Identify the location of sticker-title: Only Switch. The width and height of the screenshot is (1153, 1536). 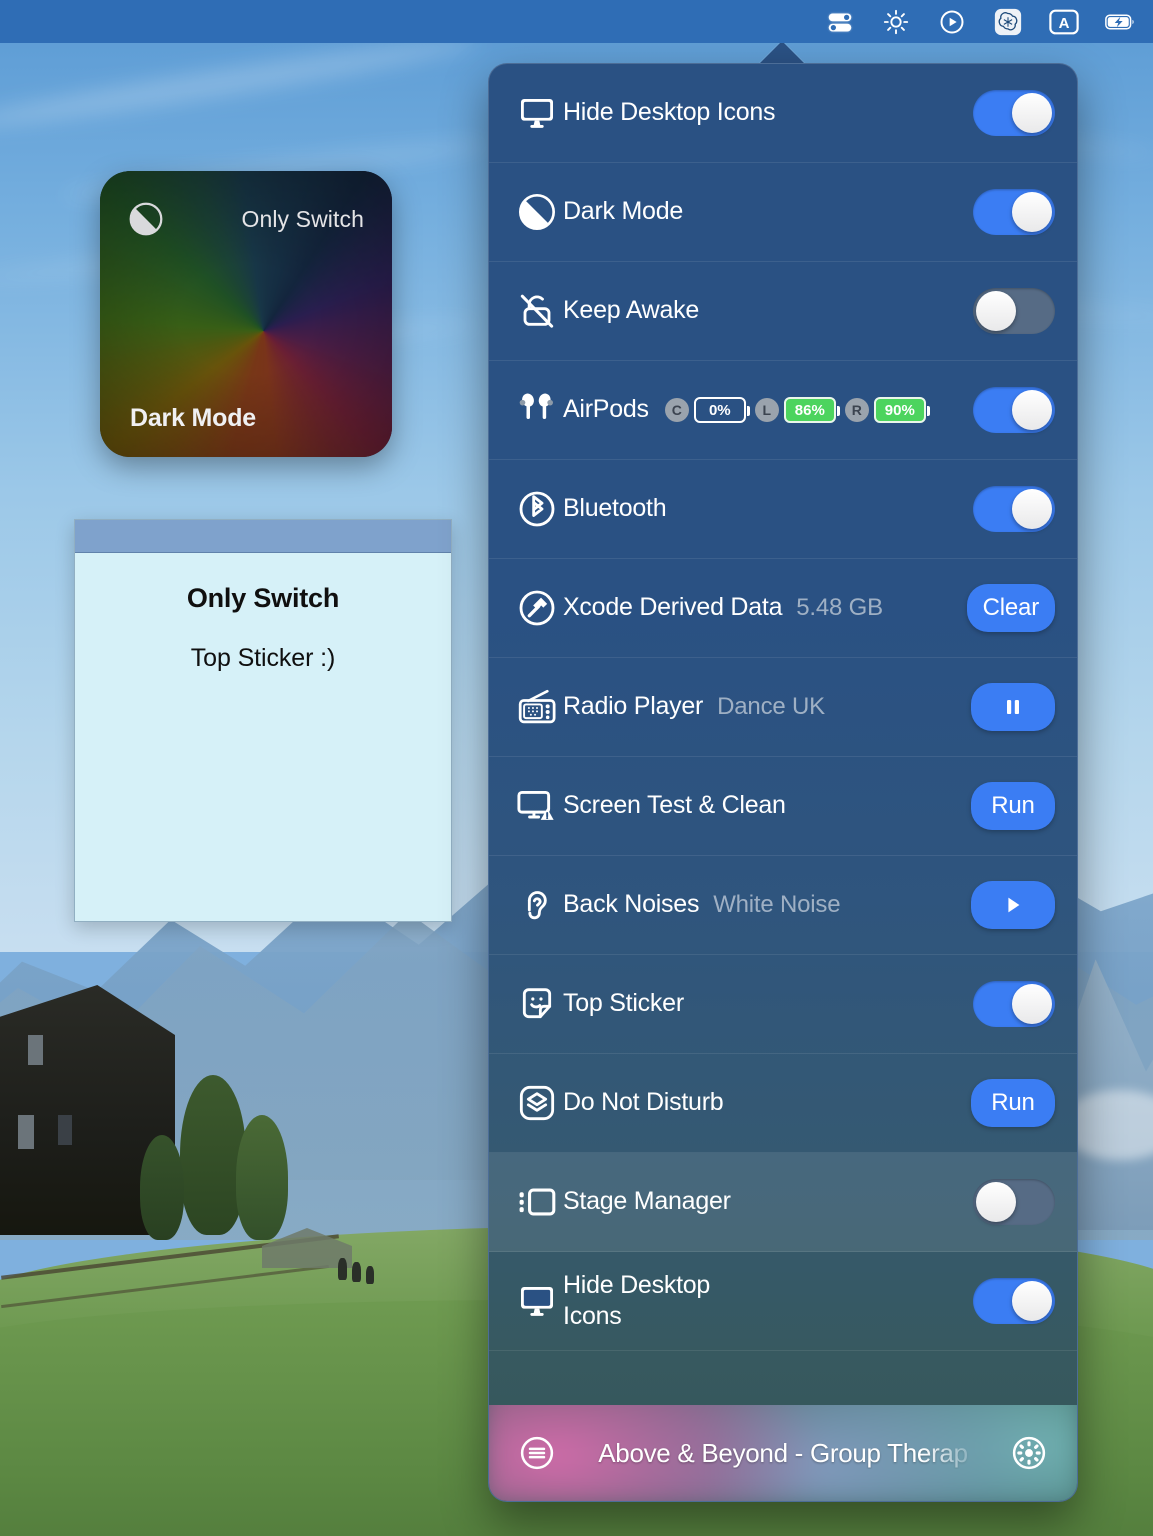
(263, 598).